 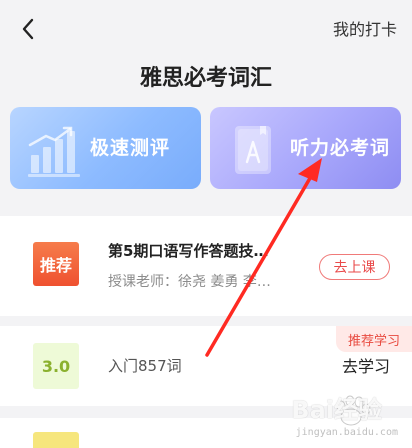 What do you see at coordinates (56, 440) in the screenshot?
I see `next-level-badge` at bounding box center [56, 440].